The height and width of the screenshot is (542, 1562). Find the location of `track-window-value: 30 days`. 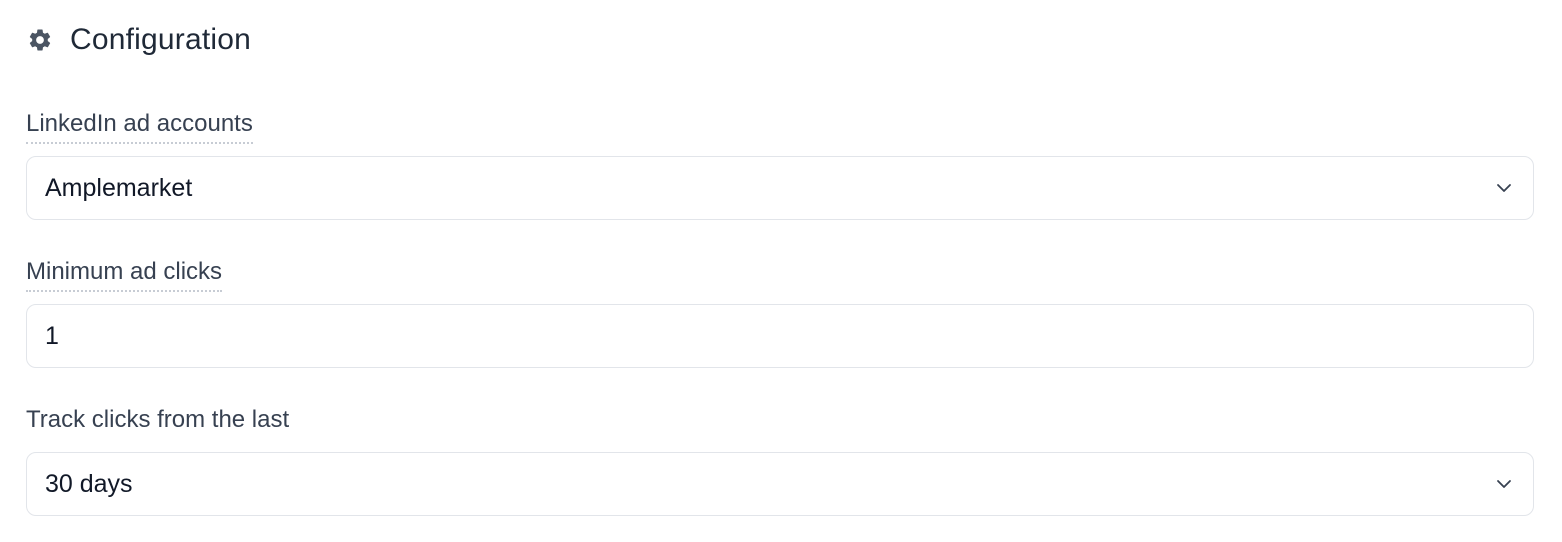

track-window-value: 30 days is located at coordinates (89, 483).